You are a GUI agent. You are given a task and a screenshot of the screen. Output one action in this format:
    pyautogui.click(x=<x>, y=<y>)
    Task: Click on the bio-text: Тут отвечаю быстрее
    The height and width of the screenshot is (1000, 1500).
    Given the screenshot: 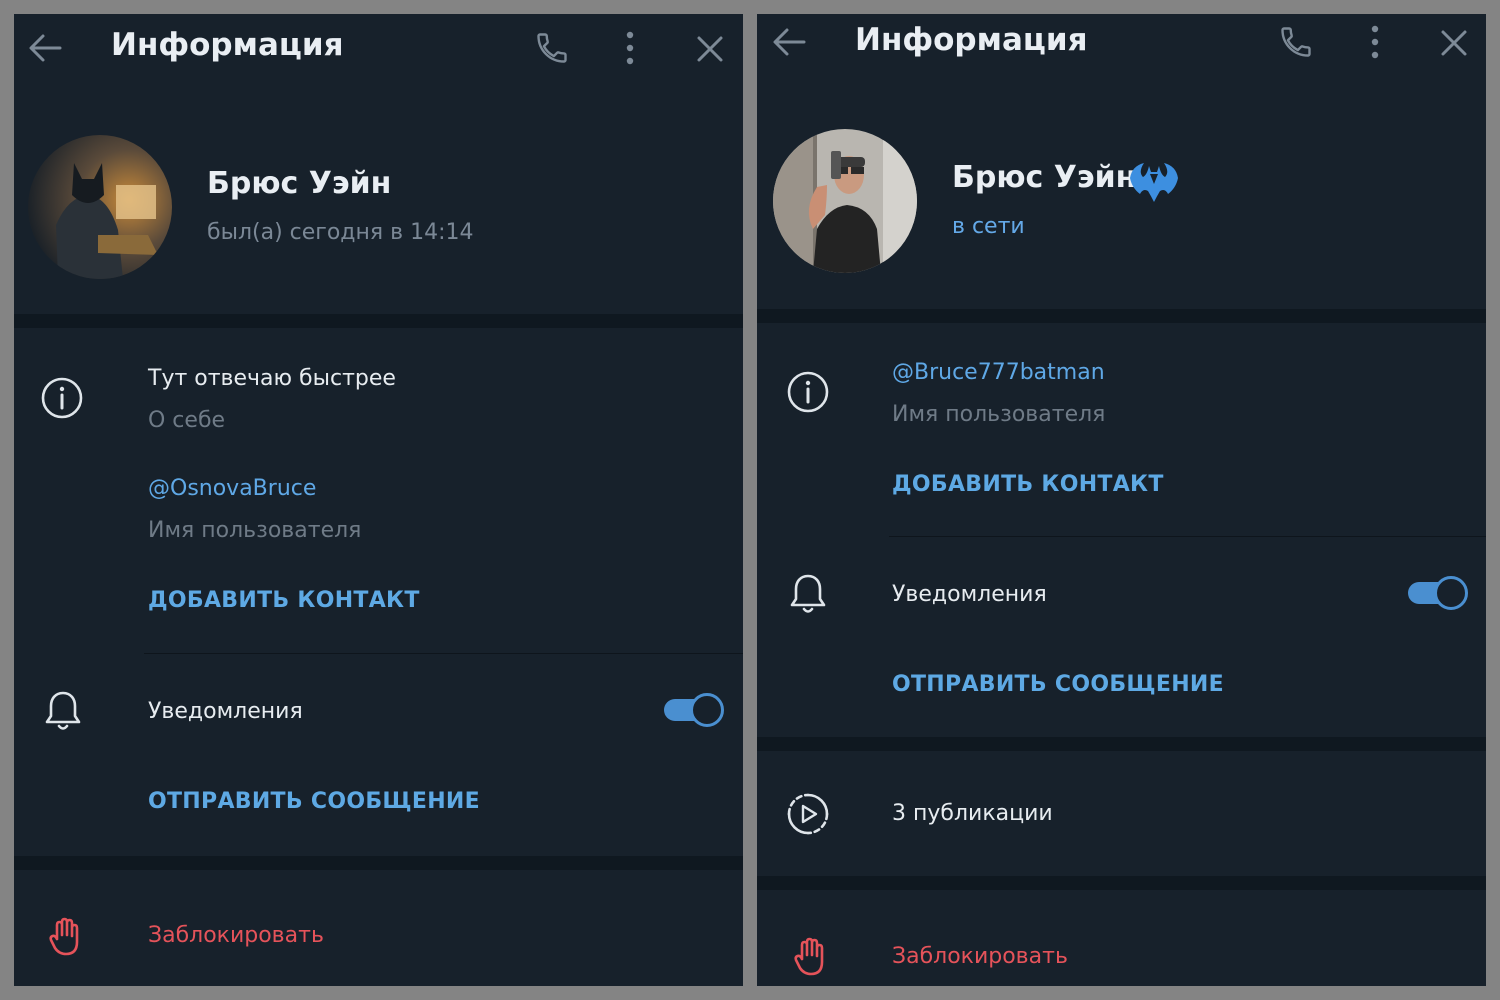 What is the action you would take?
    pyautogui.click(x=272, y=378)
    